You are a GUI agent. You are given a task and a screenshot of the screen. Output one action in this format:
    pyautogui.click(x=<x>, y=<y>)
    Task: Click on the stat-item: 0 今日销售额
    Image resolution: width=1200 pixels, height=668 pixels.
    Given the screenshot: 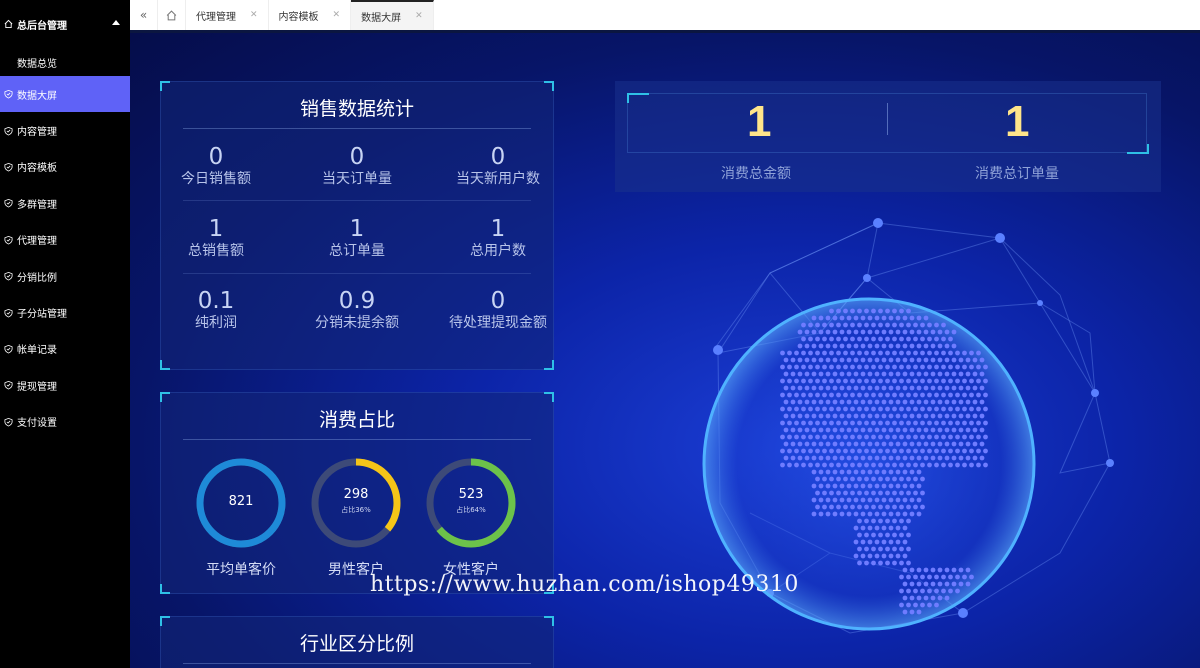 What is the action you would take?
    pyautogui.click(x=216, y=166)
    